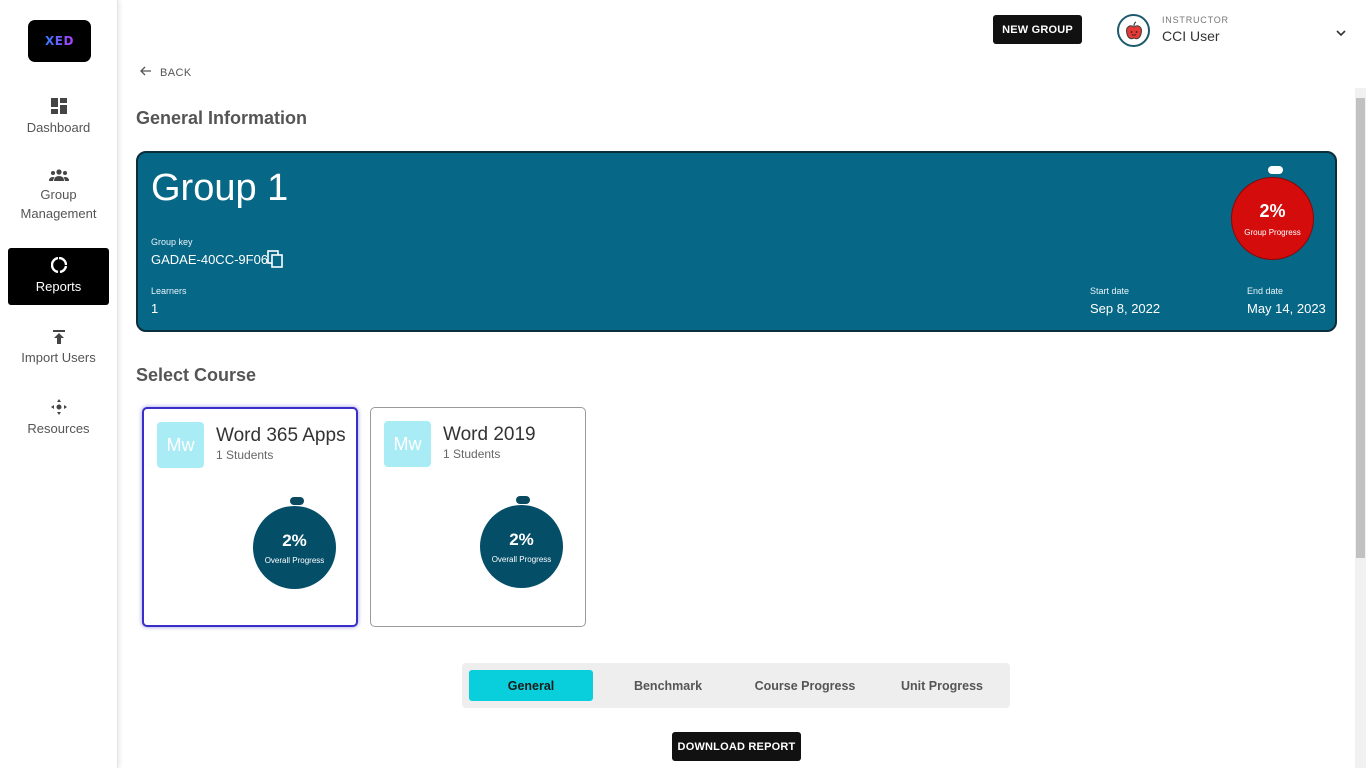 The width and height of the screenshot is (1366, 768). Describe the element at coordinates (1110, 291) in the screenshot. I see `start-date-label: Start date` at that location.